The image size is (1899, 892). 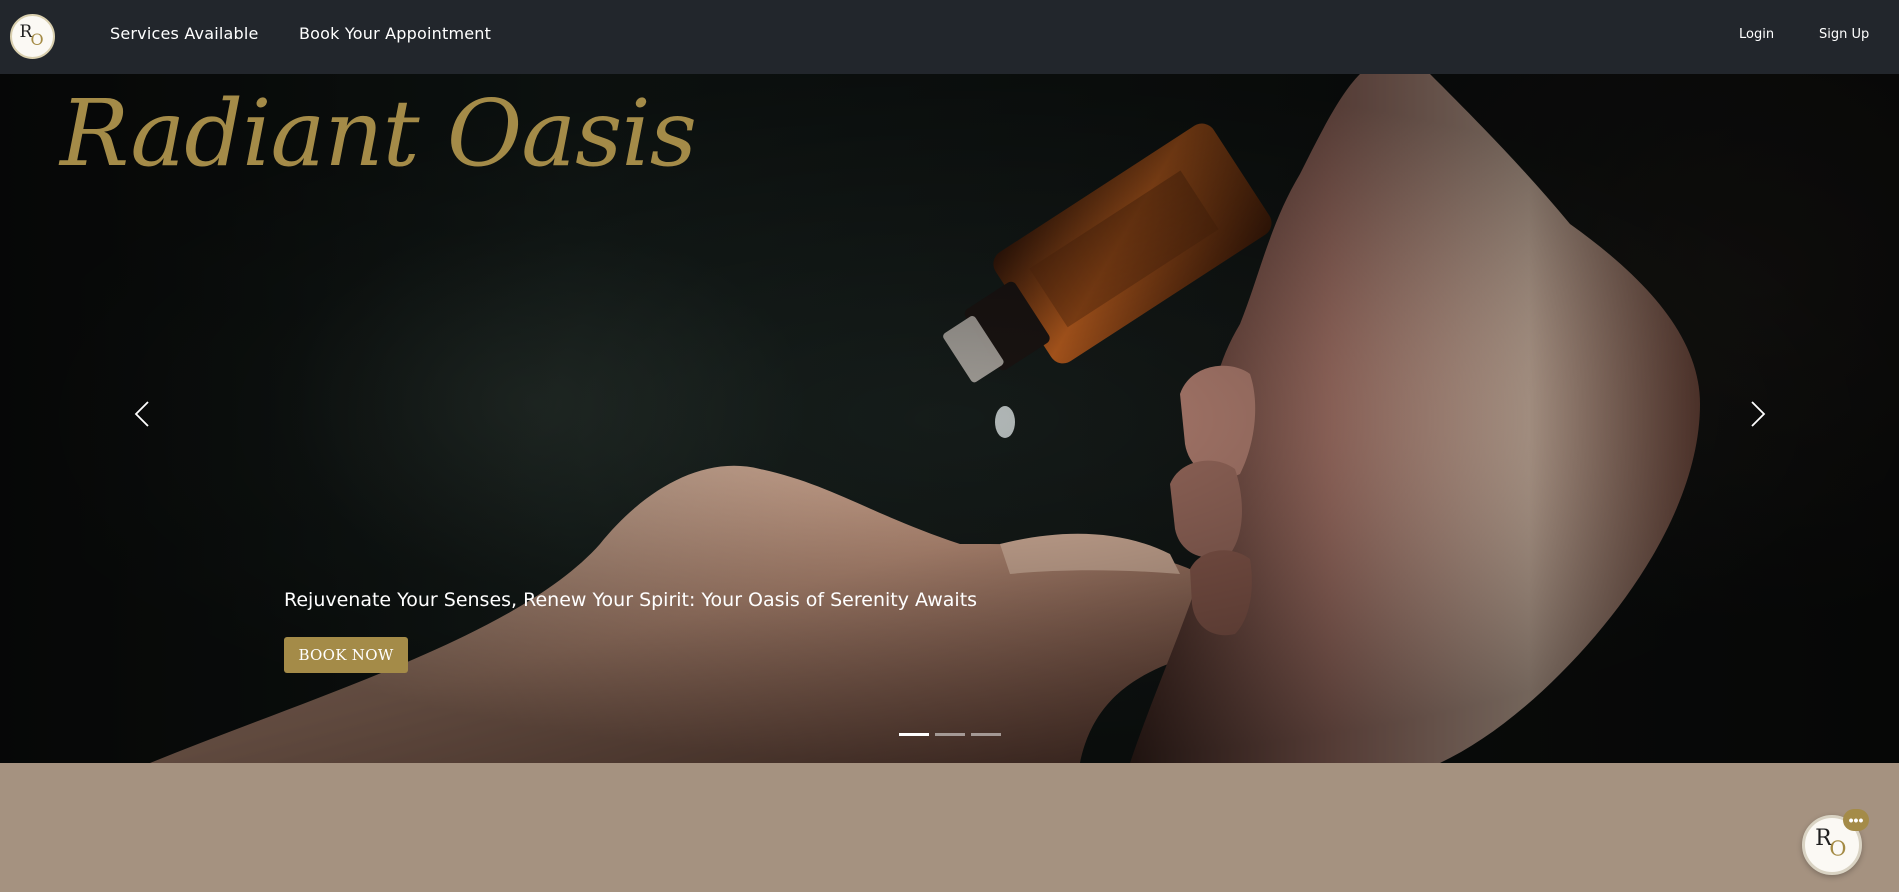 I want to click on logo-monogram: R O, so click(x=33, y=36).